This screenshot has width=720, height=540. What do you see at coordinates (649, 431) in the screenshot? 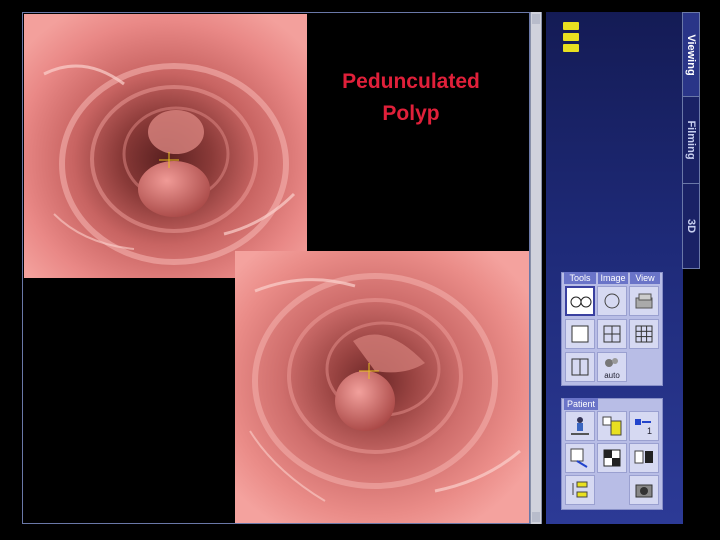
I see `svg-text: 1` at bounding box center [649, 431].